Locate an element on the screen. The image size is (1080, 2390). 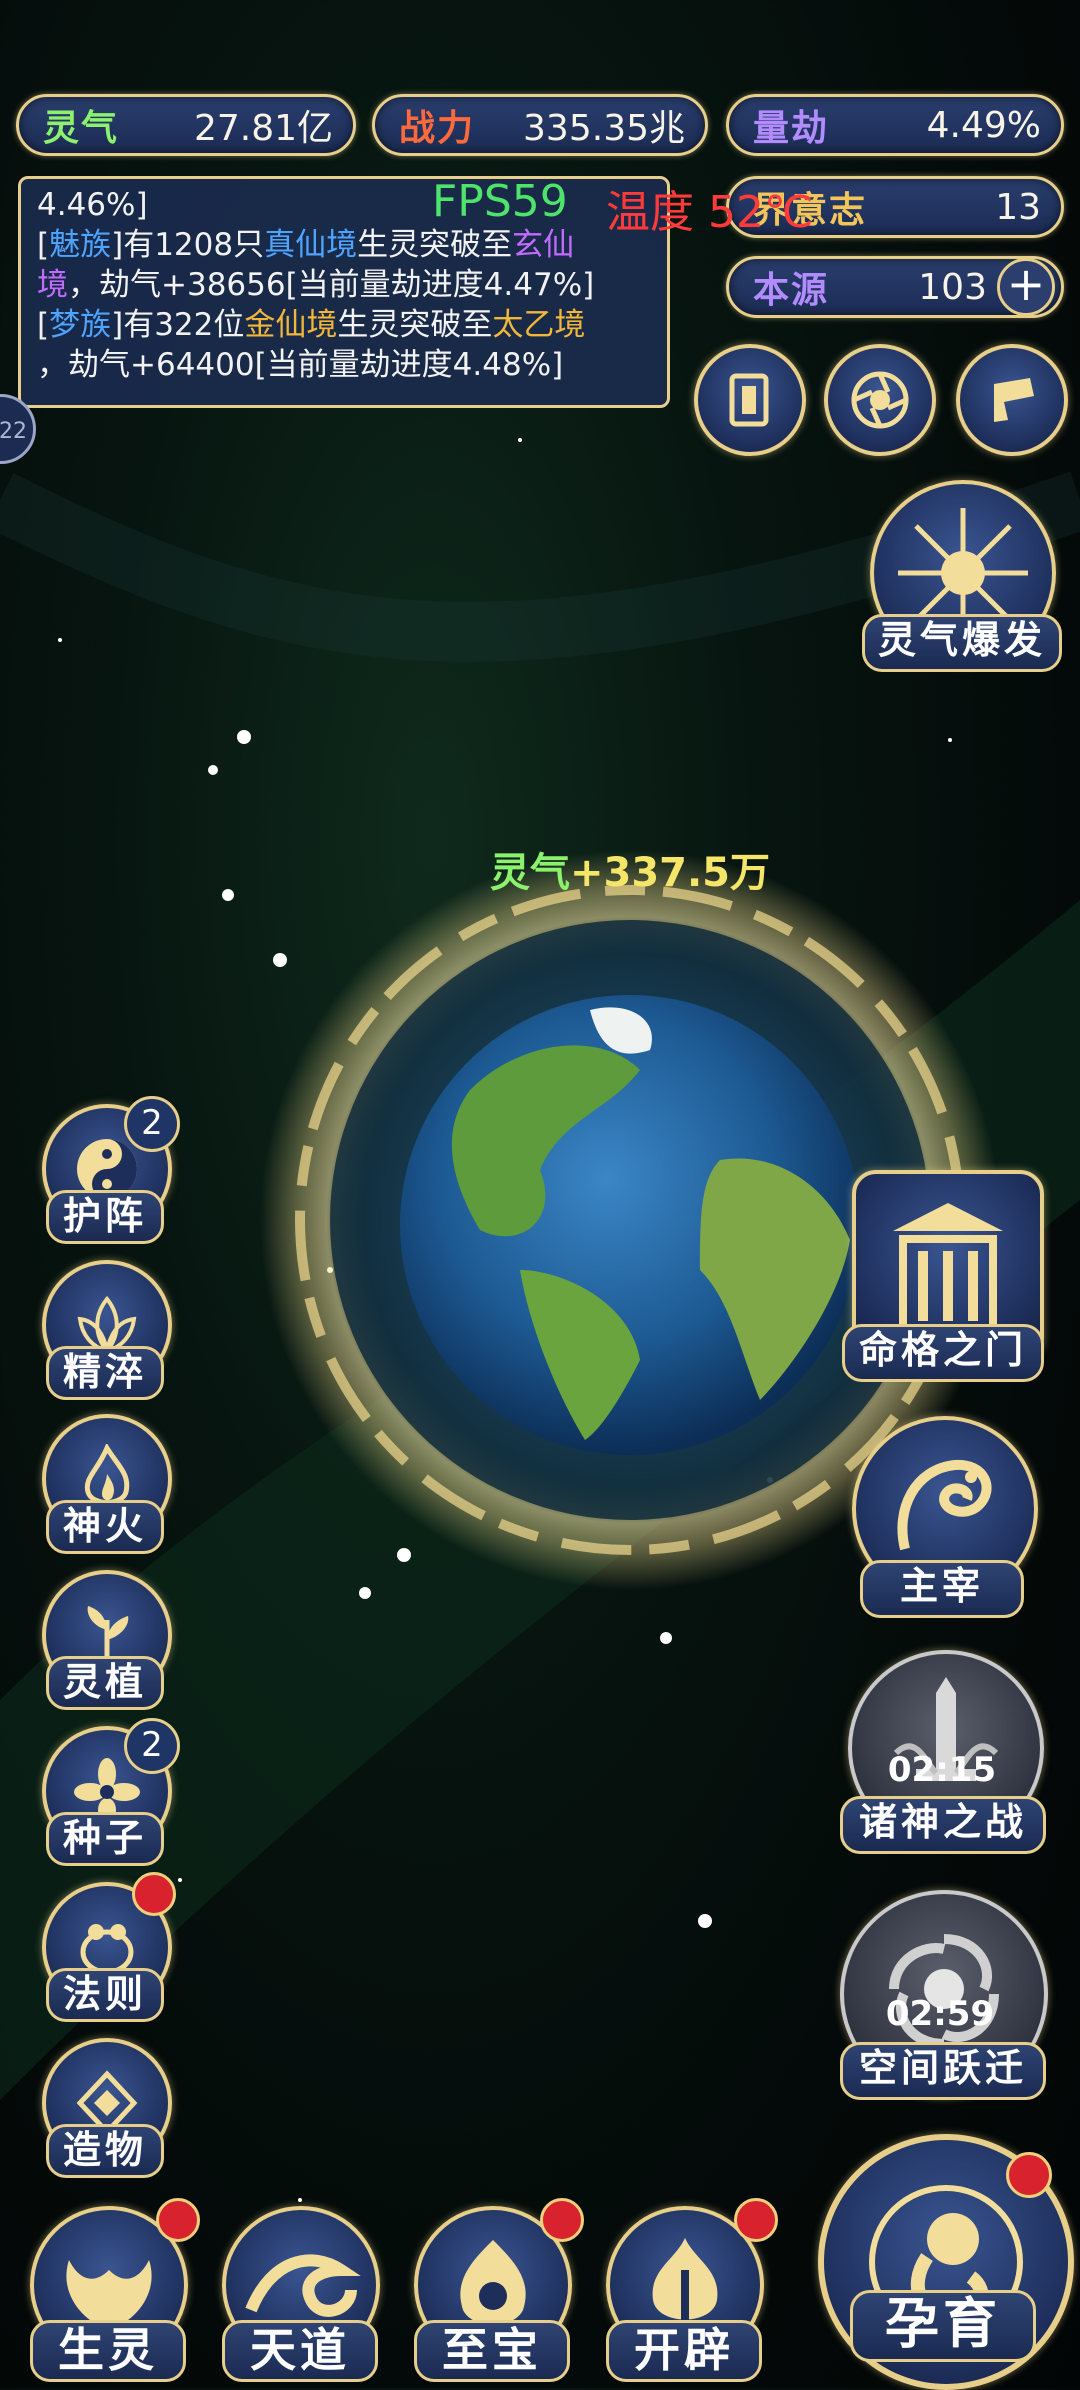
card-button is located at coordinates (750, 400).